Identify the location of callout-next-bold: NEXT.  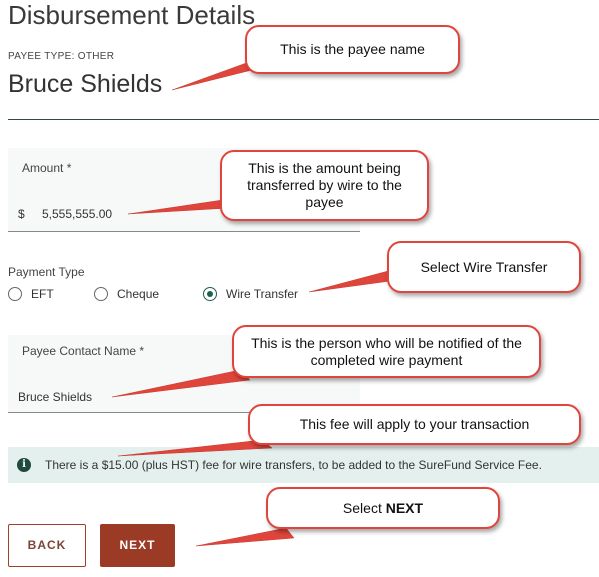
(404, 507).